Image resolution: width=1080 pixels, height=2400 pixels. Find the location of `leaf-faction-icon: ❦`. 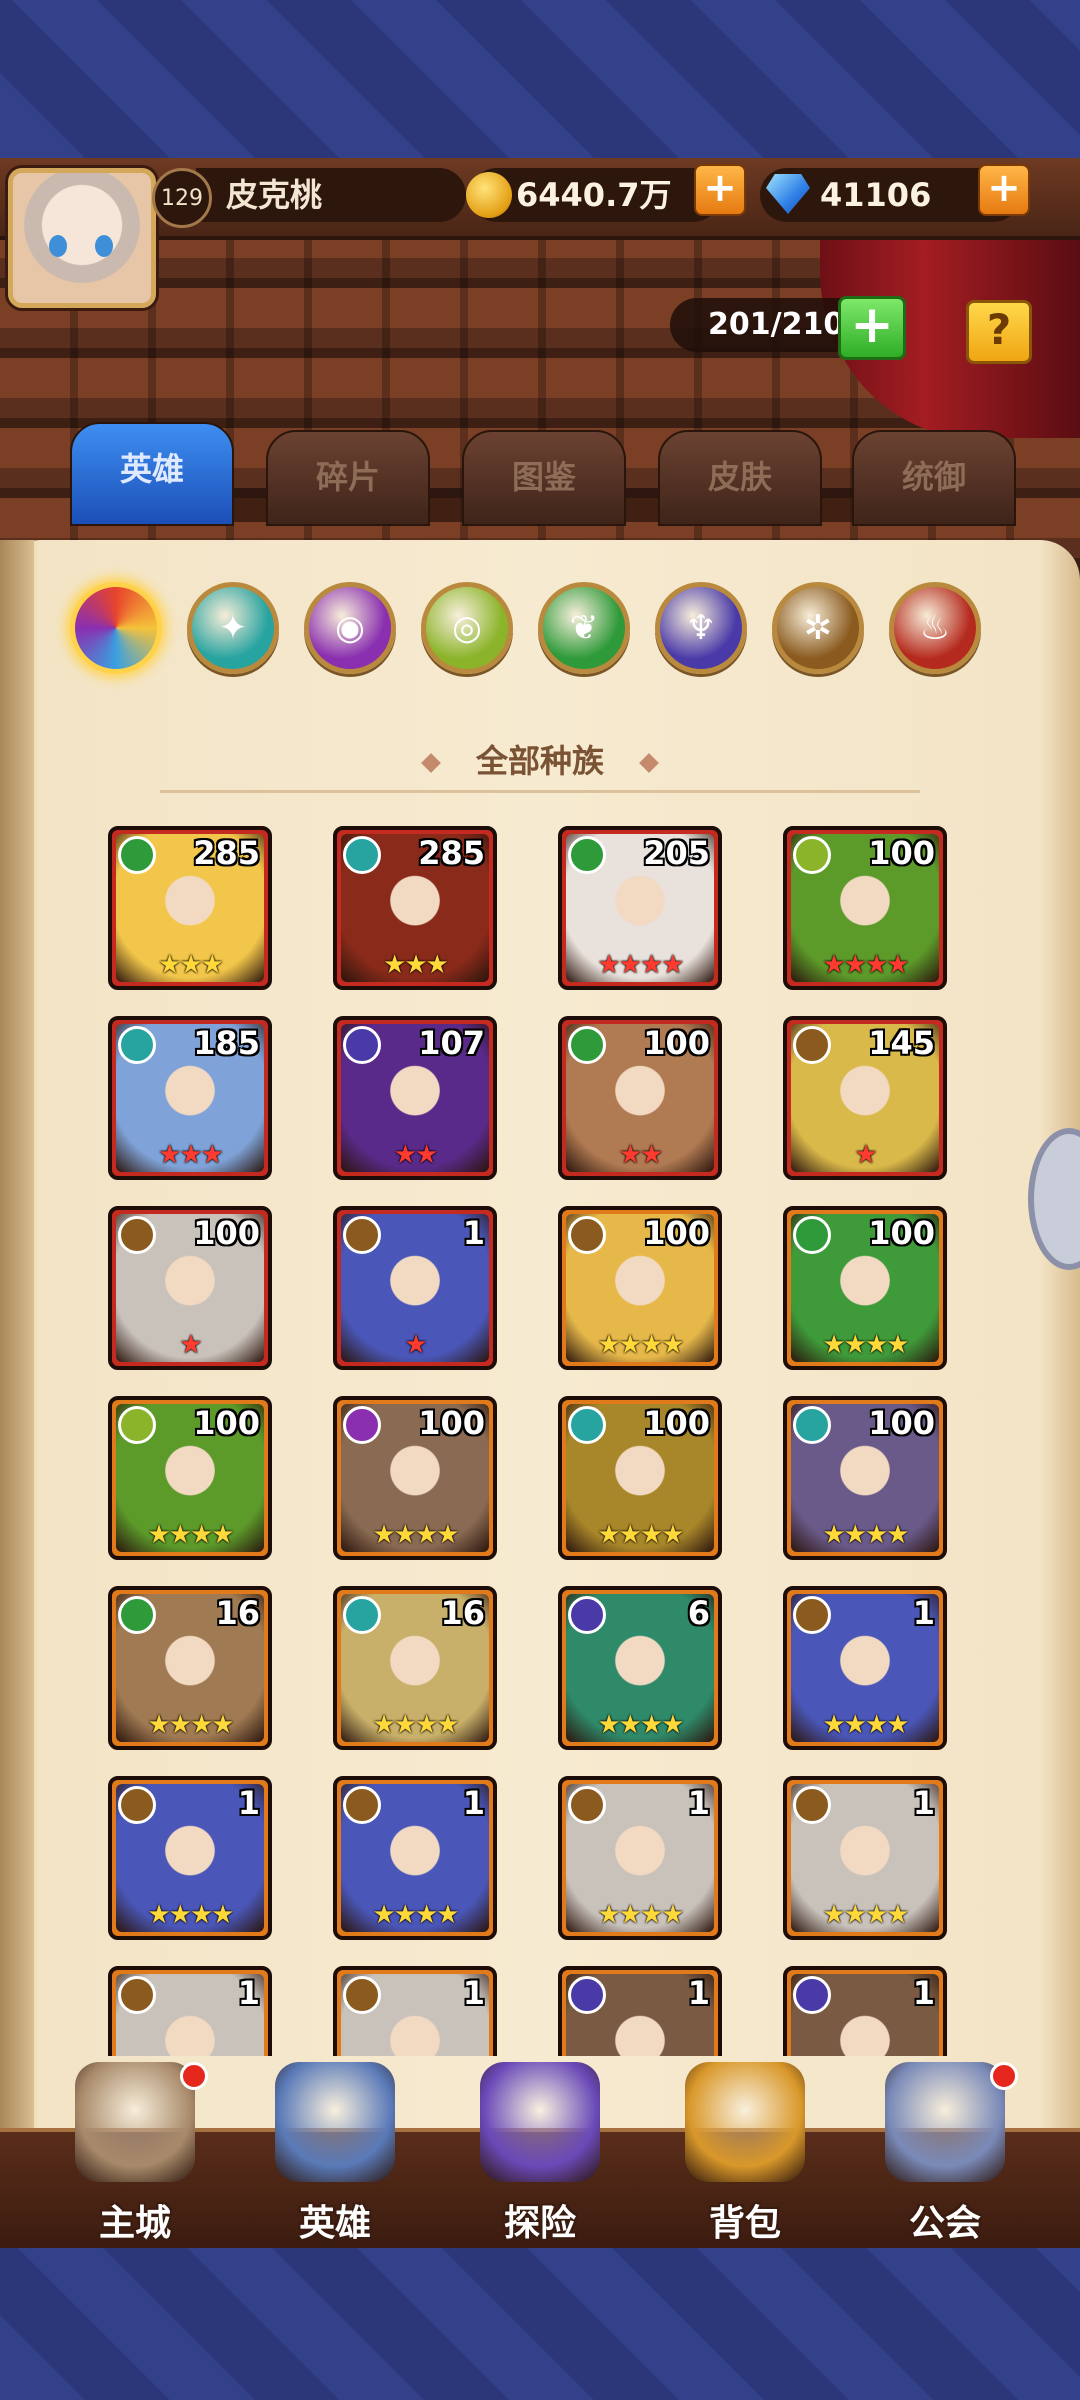

leaf-faction-icon: ❦ is located at coordinates (584, 628).